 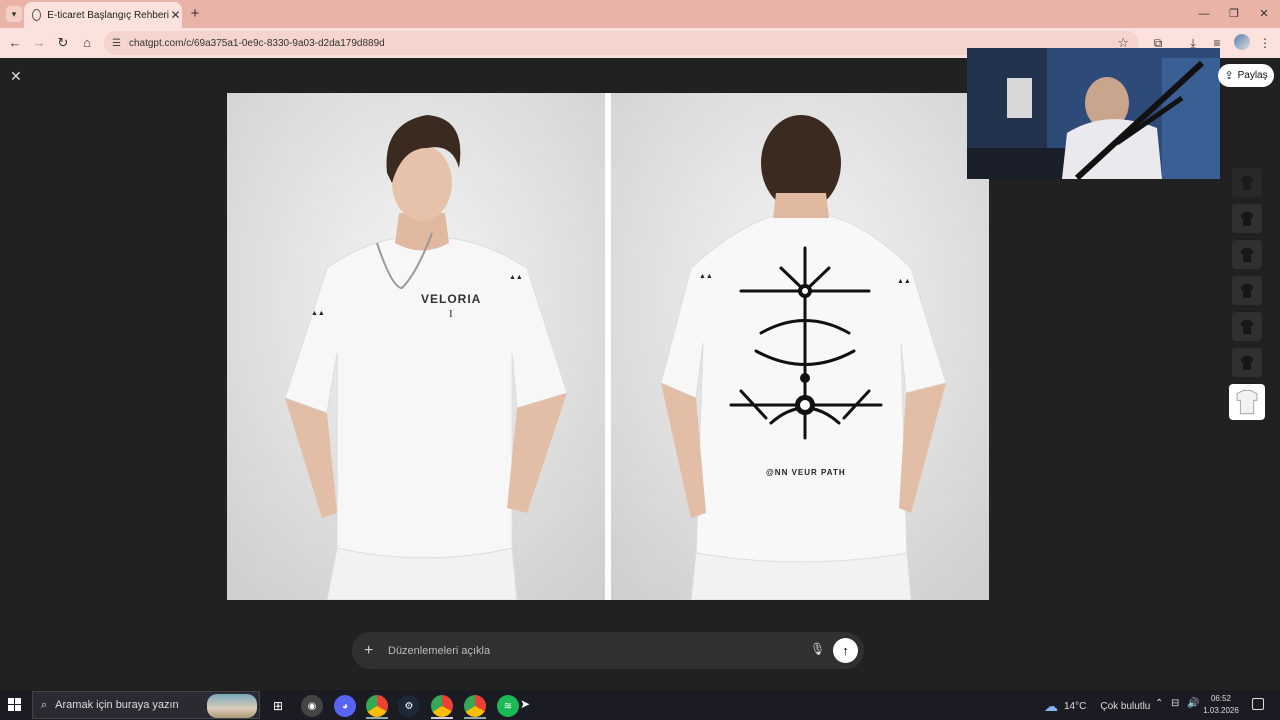 What do you see at coordinates (87, 43) in the screenshot?
I see `home-icon: ⌂` at bounding box center [87, 43].